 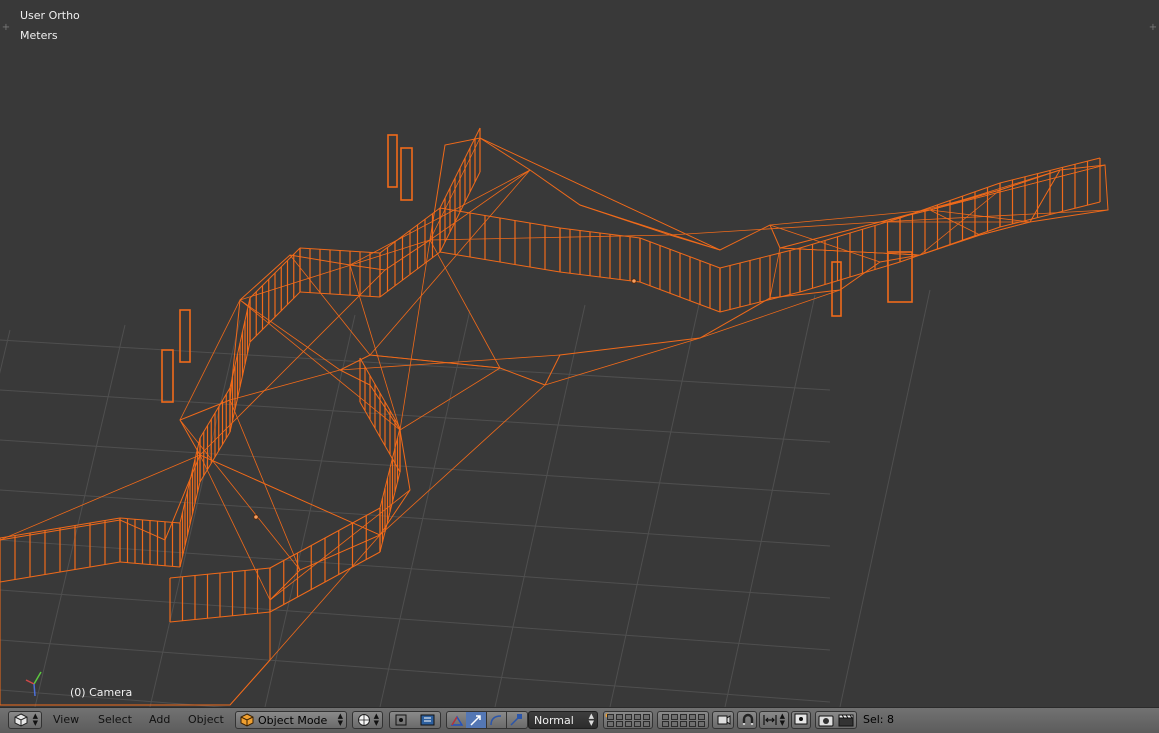 What do you see at coordinates (66, 720) in the screenshot?
I see `menu-view: View` at bounding box center [66, 720].